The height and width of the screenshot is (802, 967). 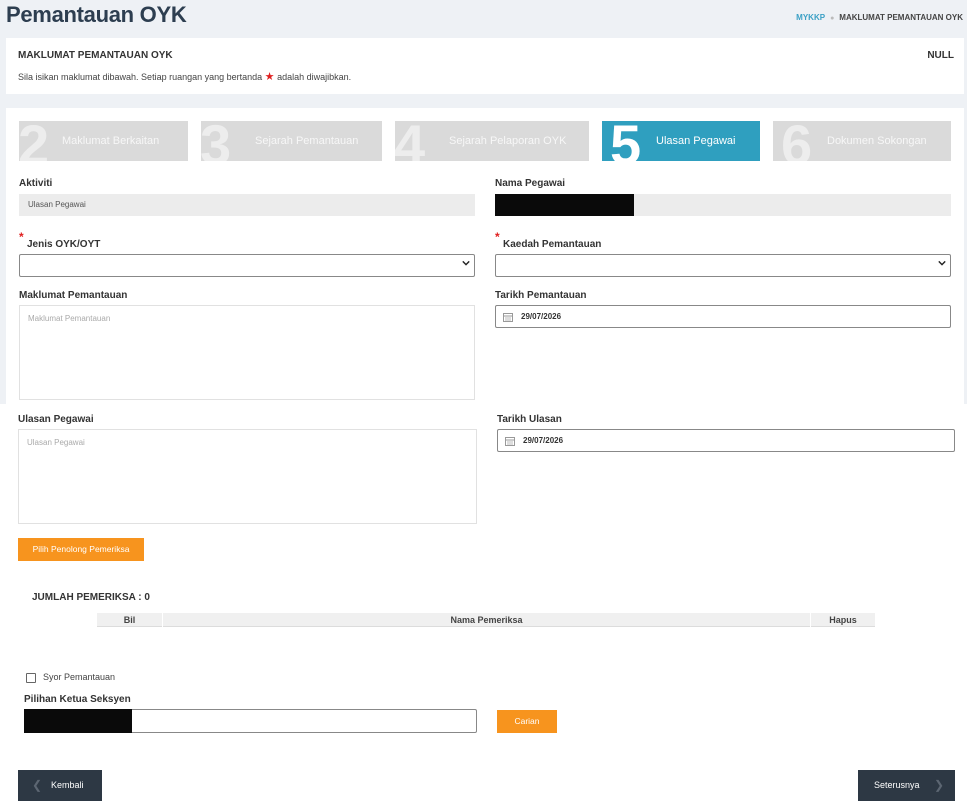 I want to click on description-text-end: adalah diwajibkan., so click(x=314, y=77).